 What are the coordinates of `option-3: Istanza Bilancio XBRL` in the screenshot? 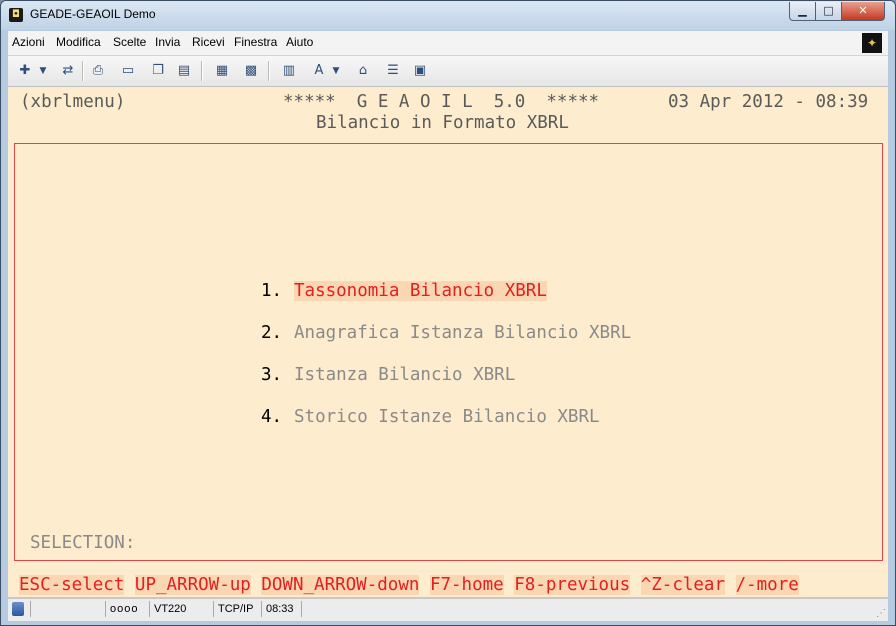 It's located at (404, 375).